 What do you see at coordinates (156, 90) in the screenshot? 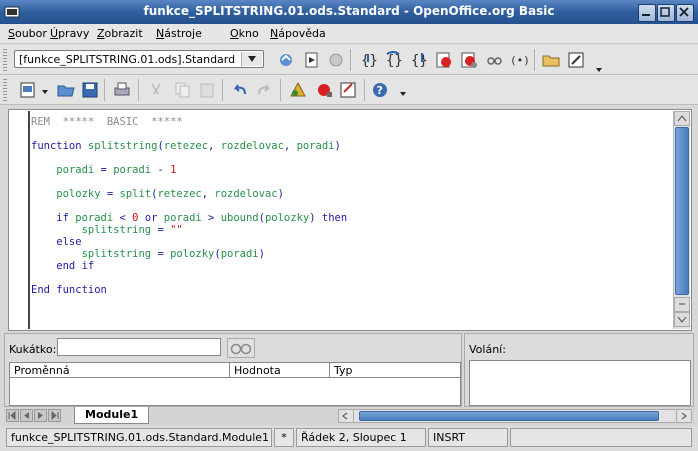
I see `cut-icon` at bounding box center [156, 90].